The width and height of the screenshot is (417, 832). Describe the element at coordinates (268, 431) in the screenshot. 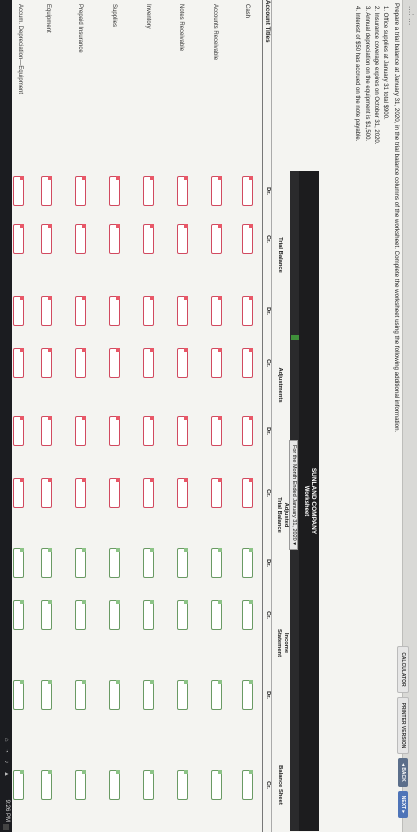

I see `dr-column-header: Dr.` at that location.